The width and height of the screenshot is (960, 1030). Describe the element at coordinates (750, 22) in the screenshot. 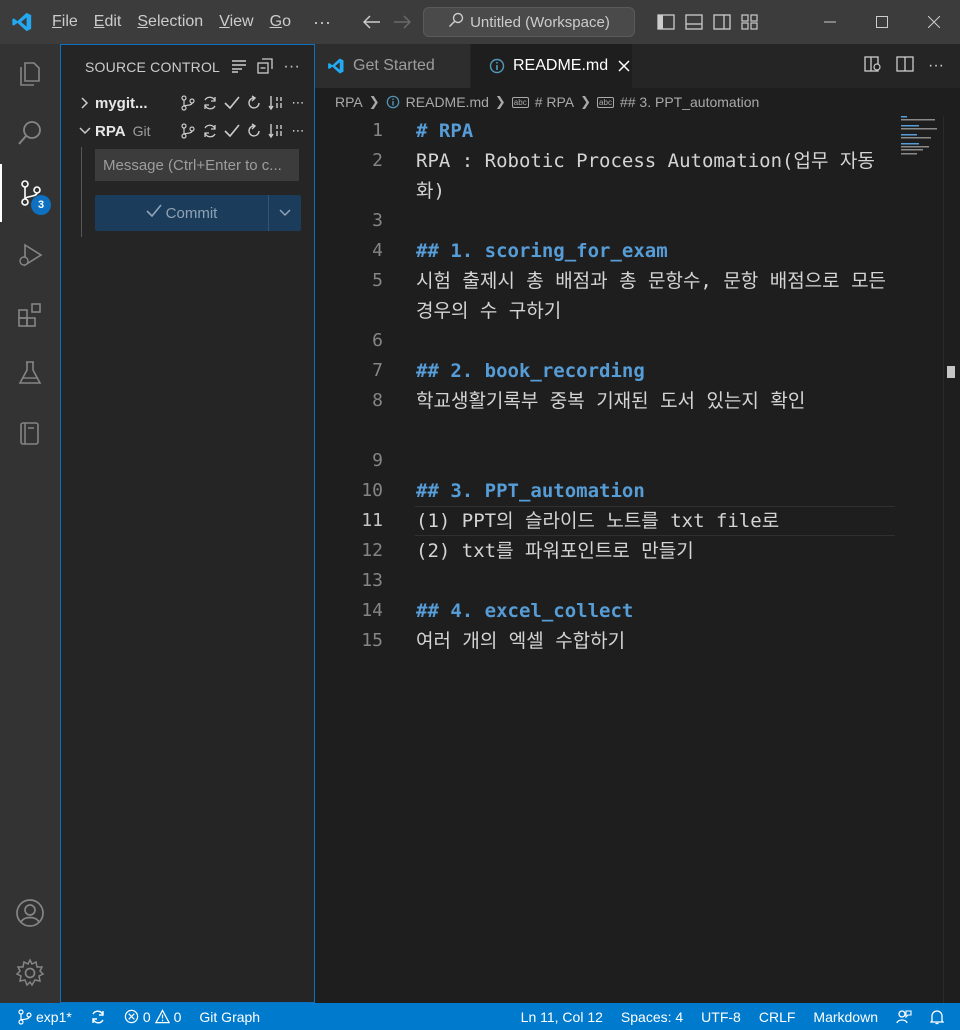

I see `customize-layout-icon` at that location.